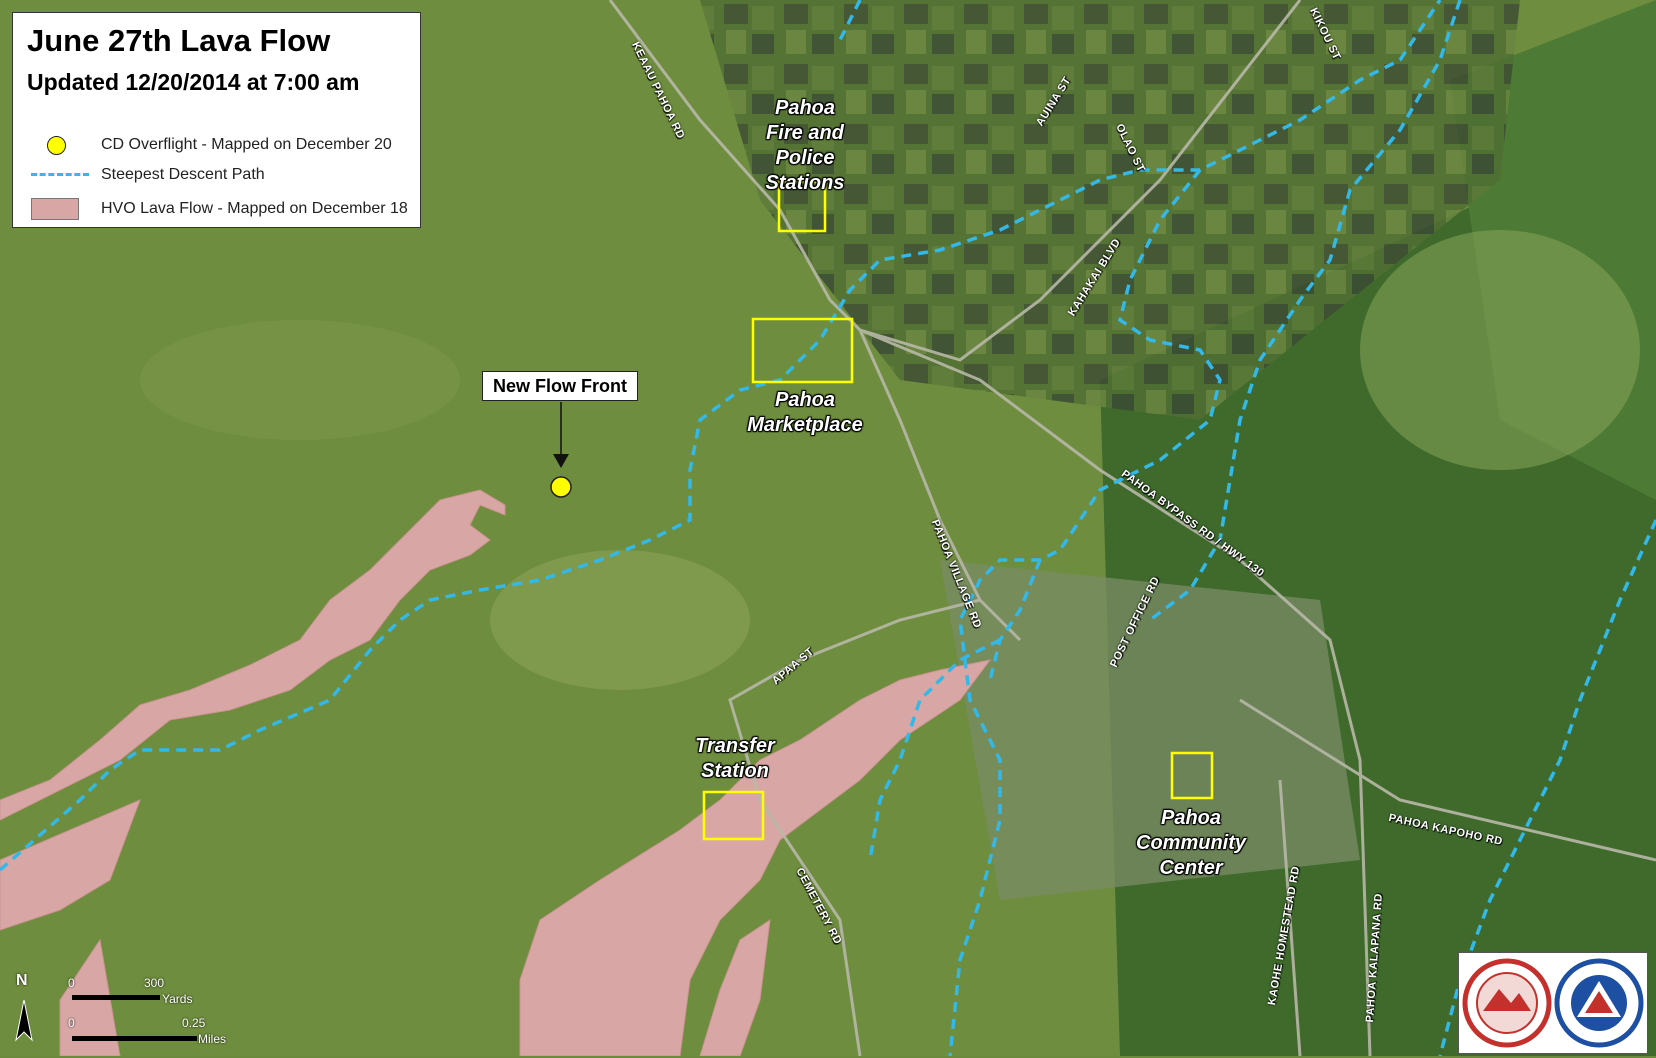 This screenshot has width=1656, height=1058. I want to click on dashed-line-icon, so click(60, 174).